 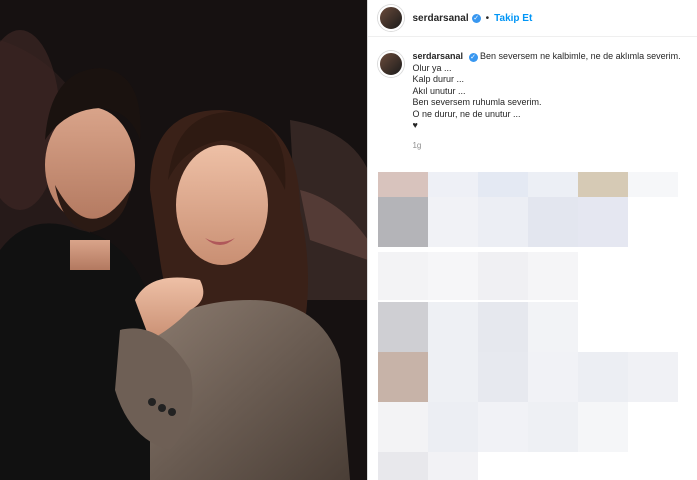 What do you see at coordinates (477, 102) in the screenshot?
I see `caption-line: Ben seversem ruhumla severim.` at bounding box center [477, 102].